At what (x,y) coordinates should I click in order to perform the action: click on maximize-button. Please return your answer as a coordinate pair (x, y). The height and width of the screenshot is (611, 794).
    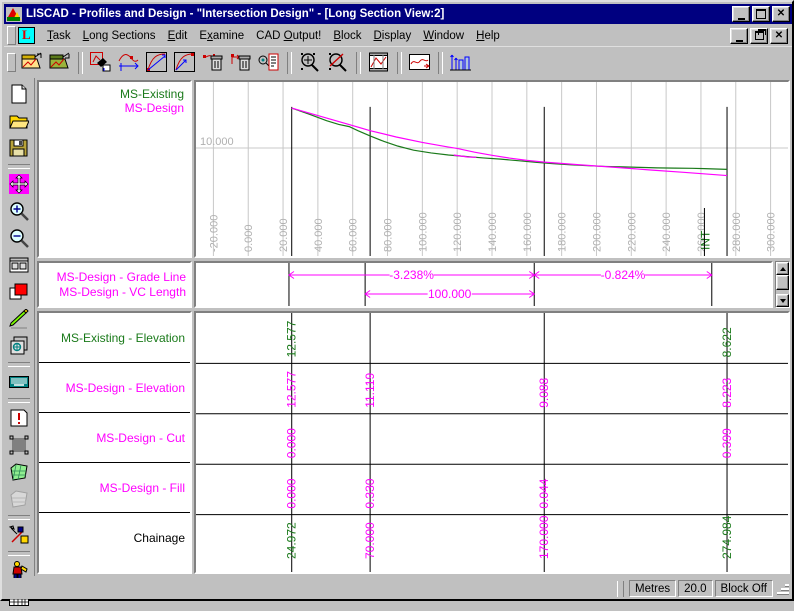
    Looking at the image, I should click on (761, 14).